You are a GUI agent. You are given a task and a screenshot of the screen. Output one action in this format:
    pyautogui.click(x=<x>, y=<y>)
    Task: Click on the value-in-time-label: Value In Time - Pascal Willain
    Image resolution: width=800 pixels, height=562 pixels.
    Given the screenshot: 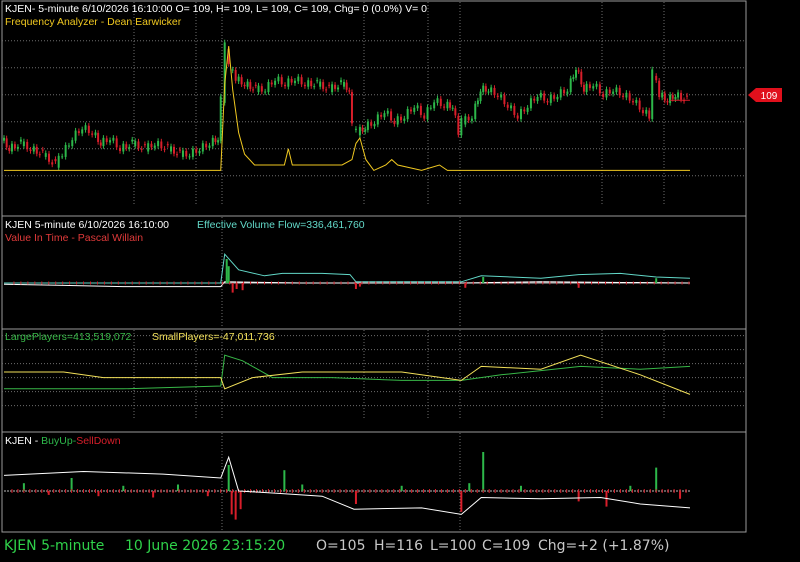 What is the action you would take?
    pyautogui.click(x=74, y=238)
    